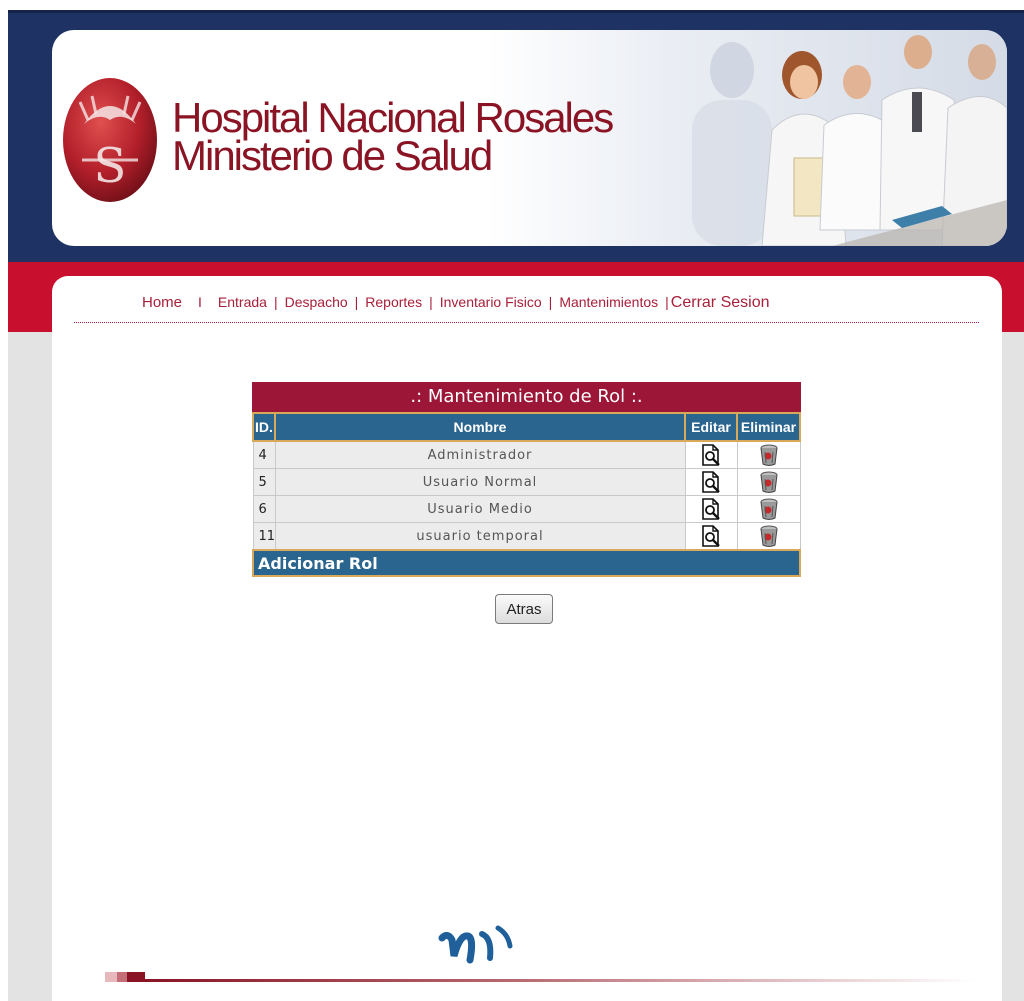 This screenshot has width=1024, height=1001. What do you see at coordinates (242, 302) in the screenshot?
I see `nav-entrada: Entrada` at bounding box center [242, 302].